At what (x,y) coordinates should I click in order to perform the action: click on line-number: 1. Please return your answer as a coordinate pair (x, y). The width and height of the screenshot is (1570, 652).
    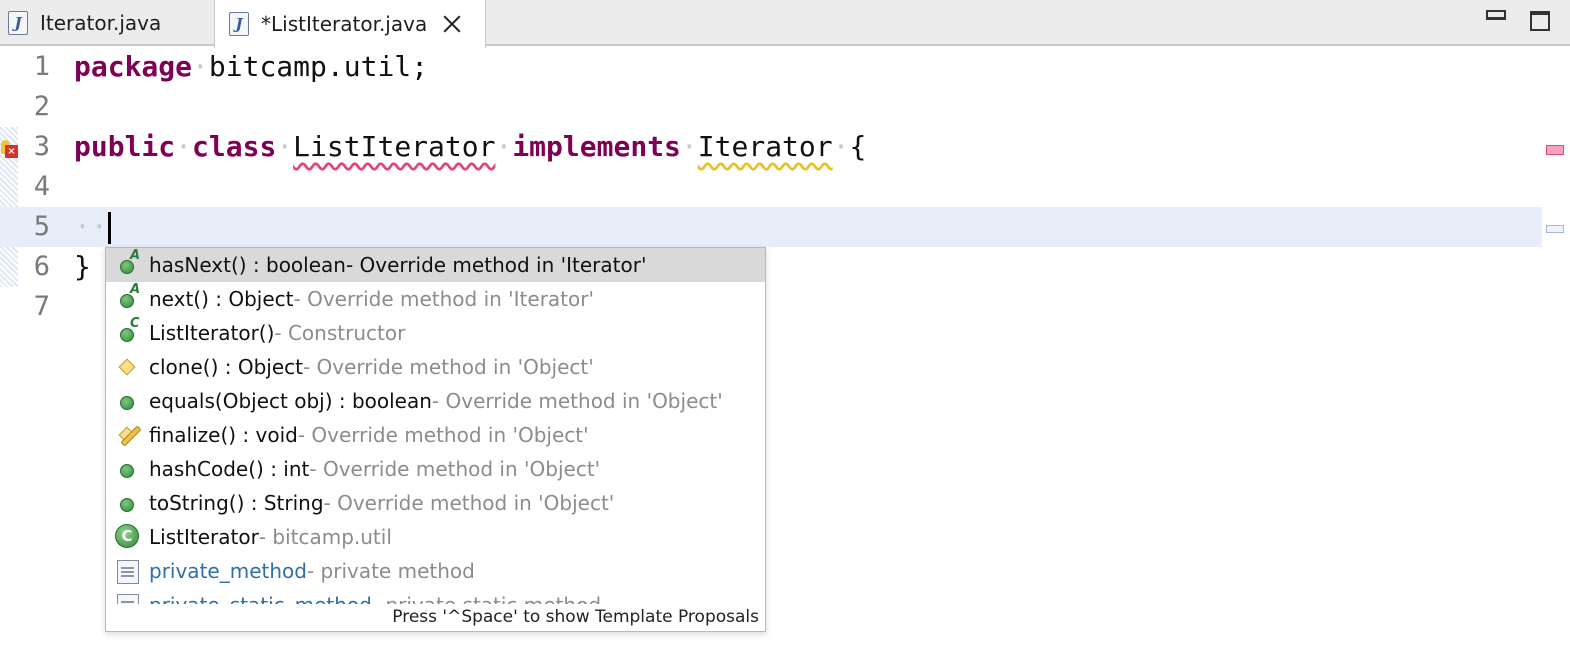
    Looking at the image, I should click on (41, 66).